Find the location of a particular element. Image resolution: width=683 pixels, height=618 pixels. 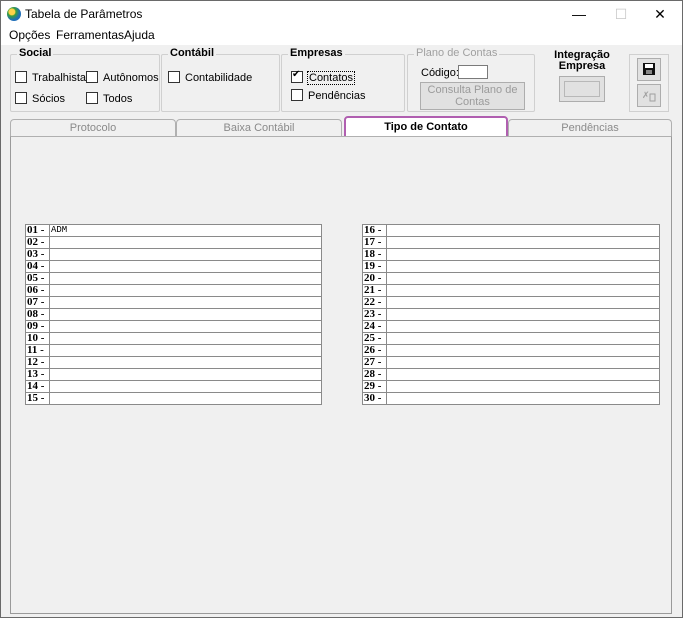

contact-type-number: 12 - is located at coordinates (37, 362).